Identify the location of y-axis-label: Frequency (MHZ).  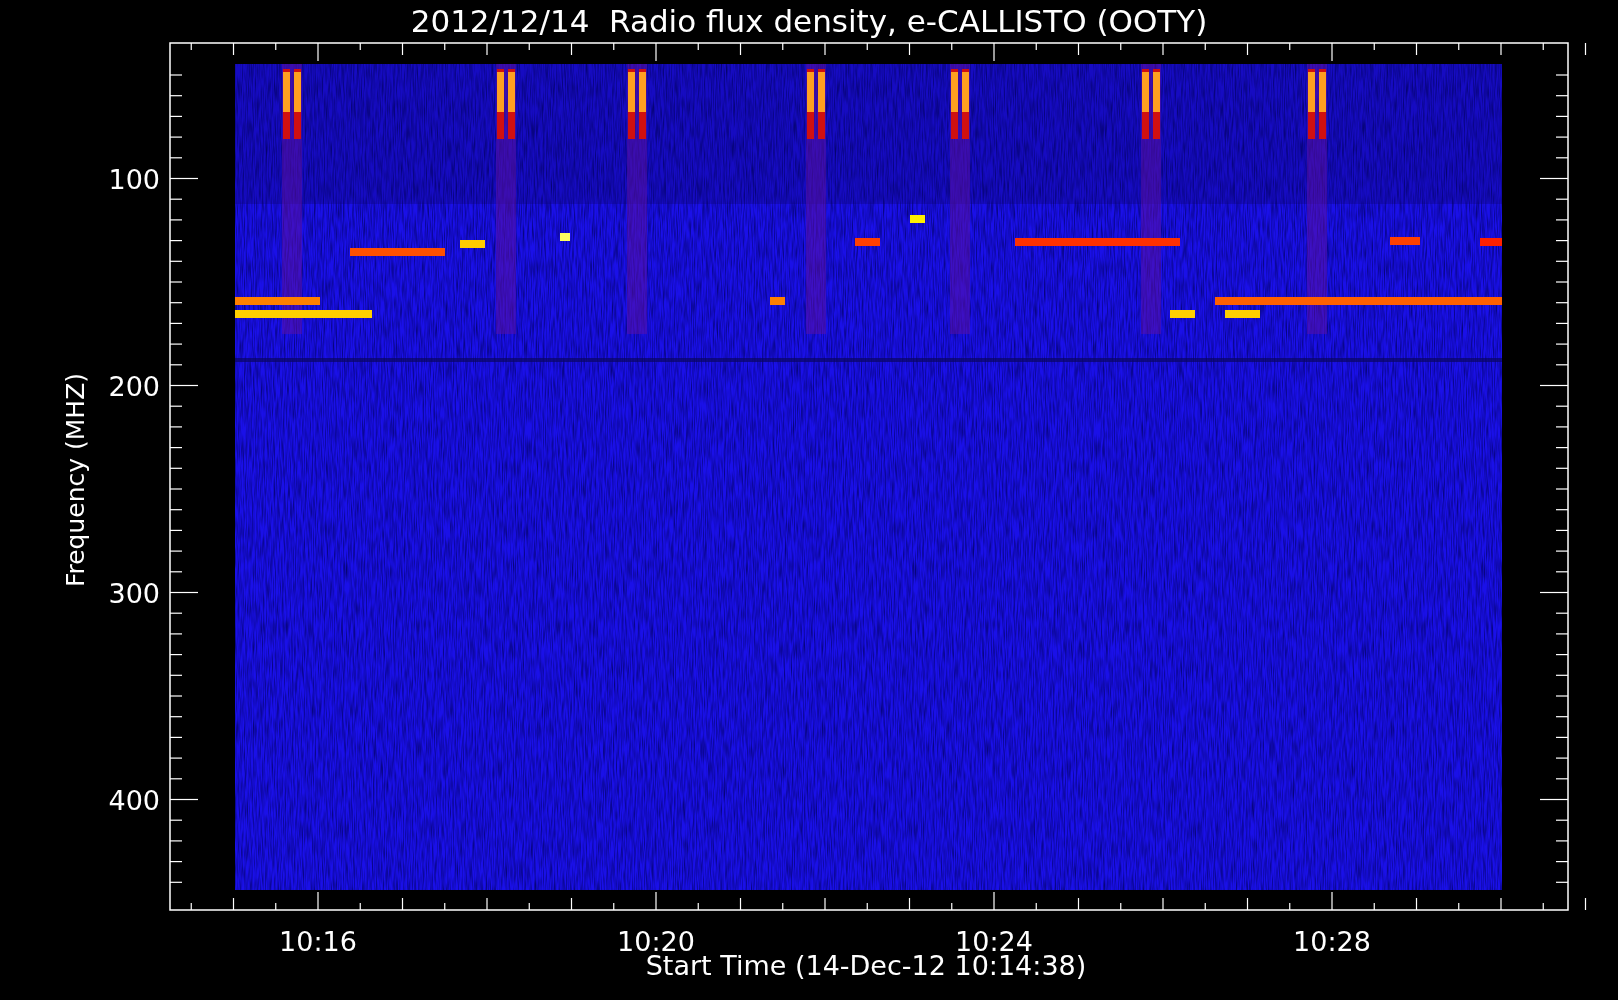
(75, 480).